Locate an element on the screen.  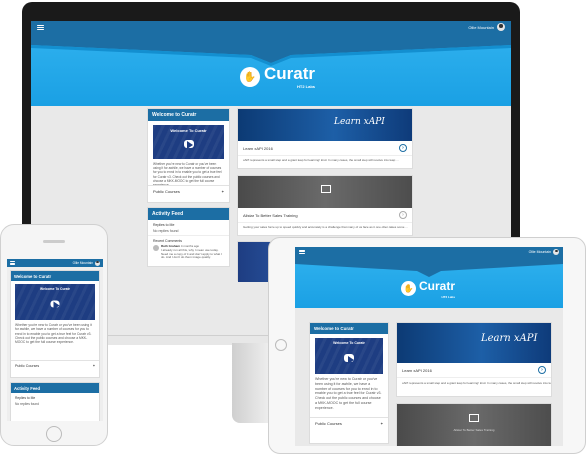
commenter-avatar-icon is located at coordinates (156, 248).